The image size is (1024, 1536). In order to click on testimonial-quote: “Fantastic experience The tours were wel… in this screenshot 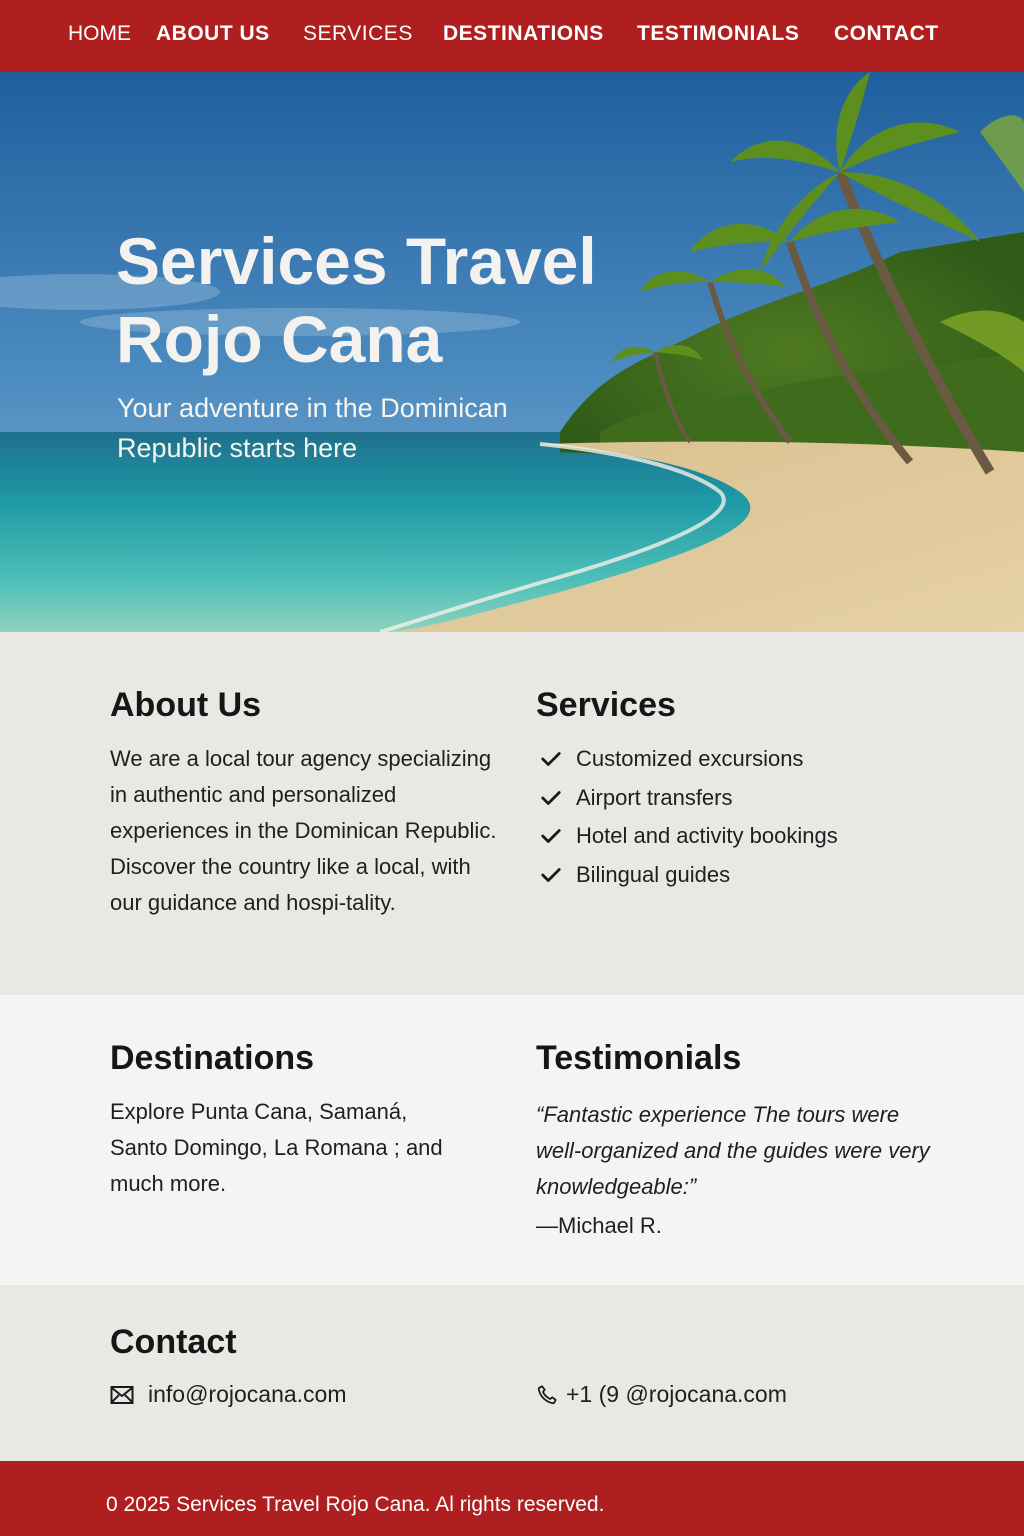, I will do `click(733, 1150)`.